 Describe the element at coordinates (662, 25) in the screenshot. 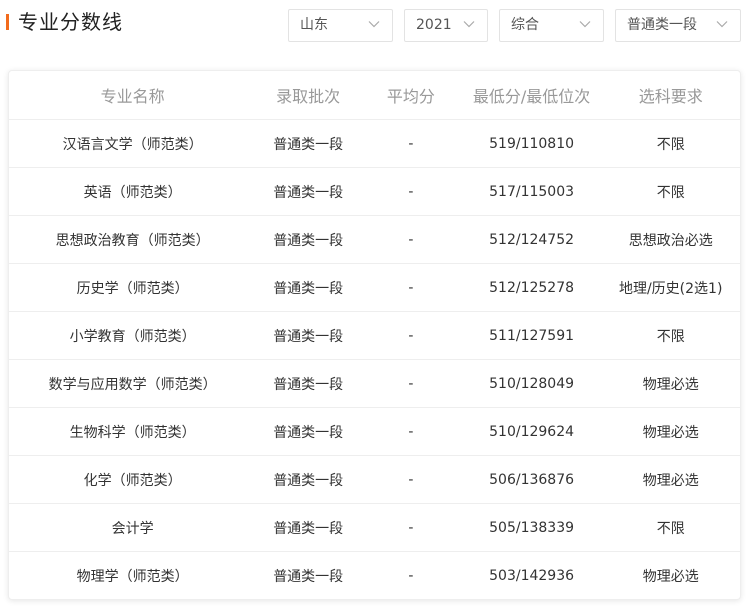

I see `batch-select-value: 普通类一段` at that location.